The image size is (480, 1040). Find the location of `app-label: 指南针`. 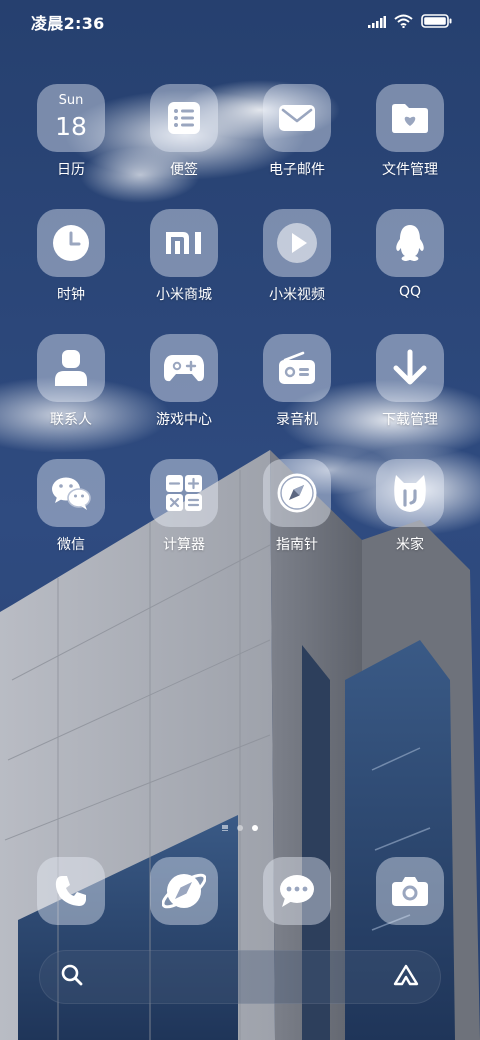

app-label: 指南针 is located at coordinates (297, 545).